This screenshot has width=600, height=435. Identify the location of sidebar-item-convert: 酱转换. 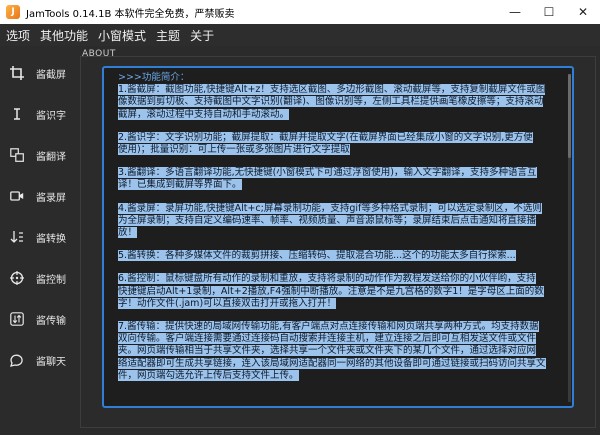
(40, 237).